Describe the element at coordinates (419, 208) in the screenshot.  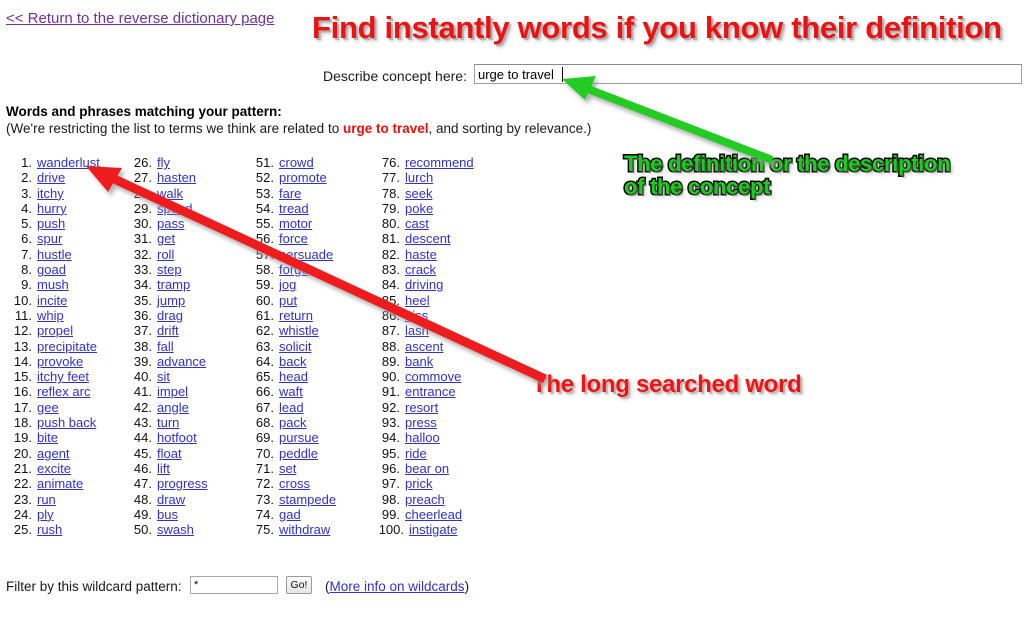
I see `word-result-link: poke` at that location.